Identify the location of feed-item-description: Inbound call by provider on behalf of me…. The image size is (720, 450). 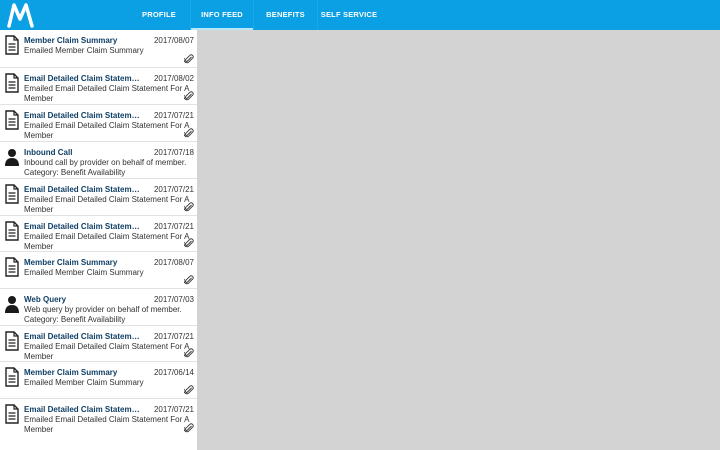
(105, 167).